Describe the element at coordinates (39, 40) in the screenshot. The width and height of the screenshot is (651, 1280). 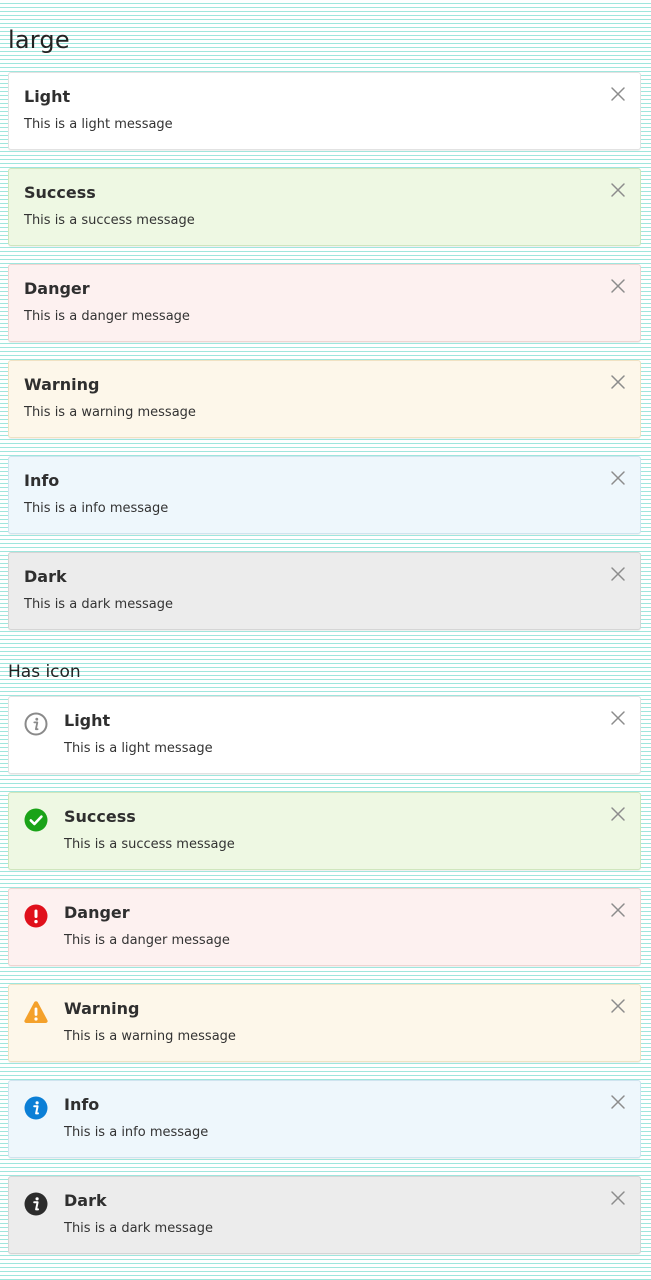
I see `section-title-large: large` at that location.